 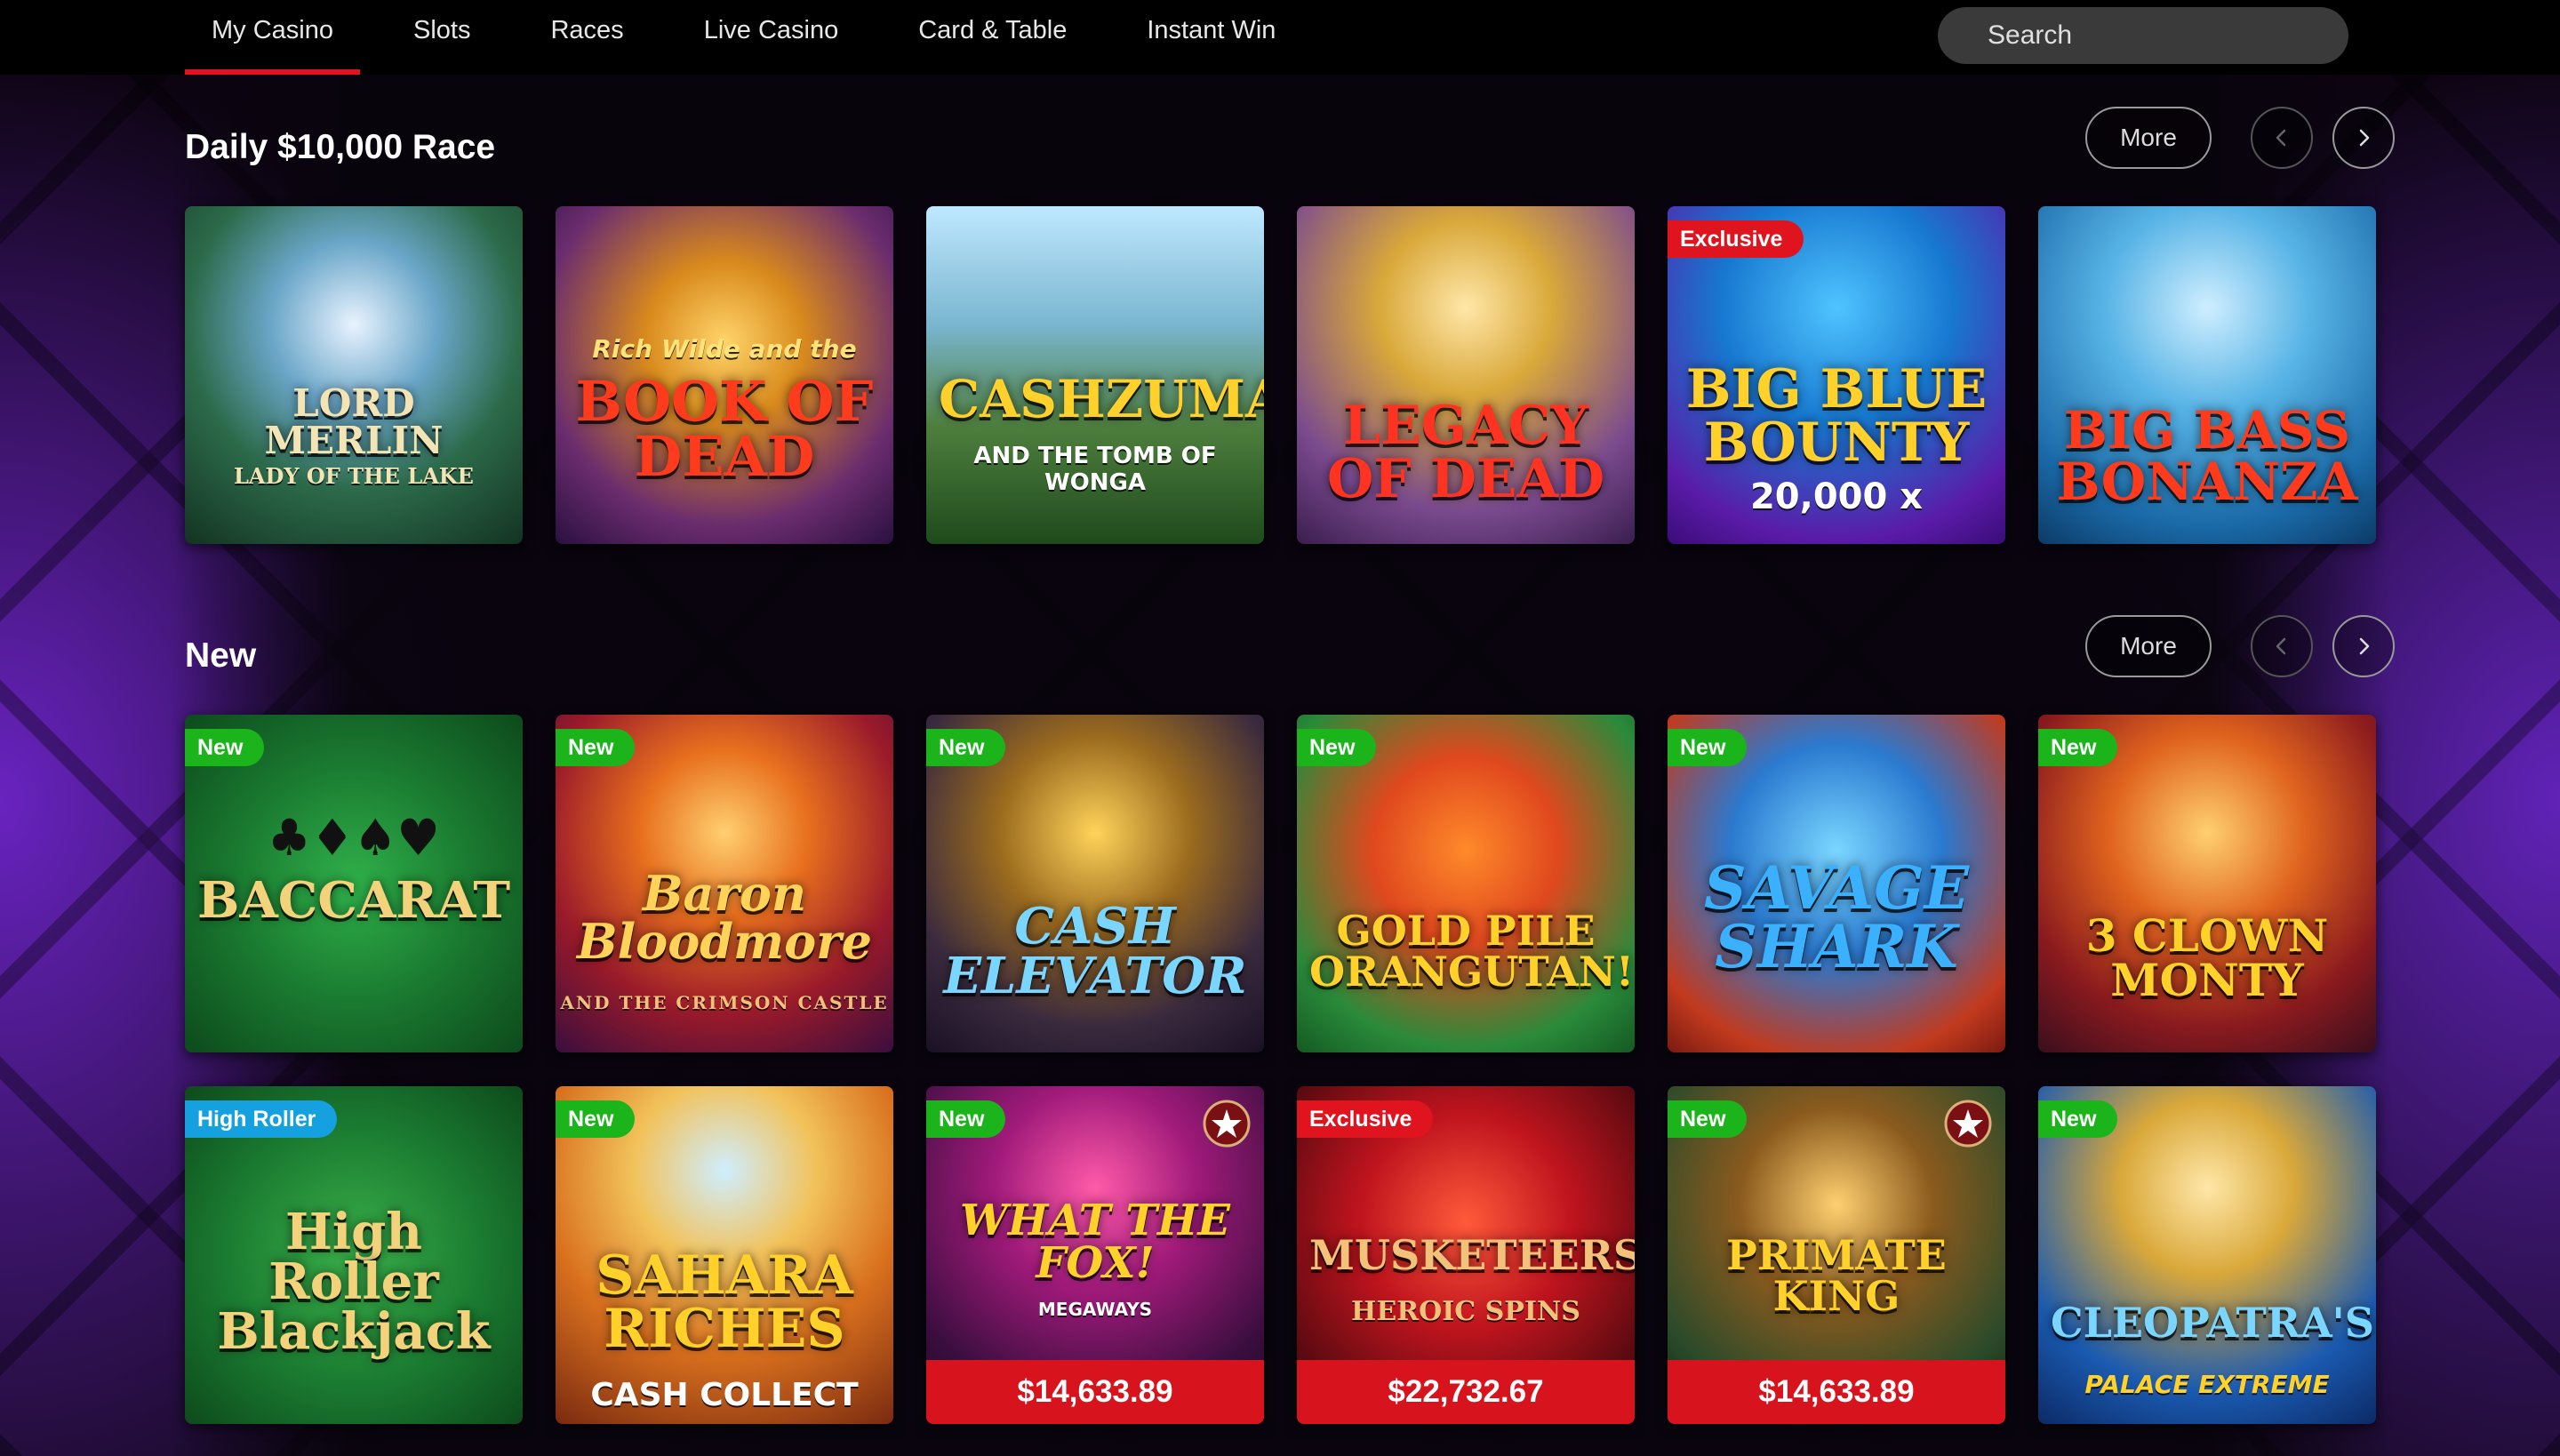 I want to click on game-title: BOOK OF DEAD, so click(x=724, y=428).